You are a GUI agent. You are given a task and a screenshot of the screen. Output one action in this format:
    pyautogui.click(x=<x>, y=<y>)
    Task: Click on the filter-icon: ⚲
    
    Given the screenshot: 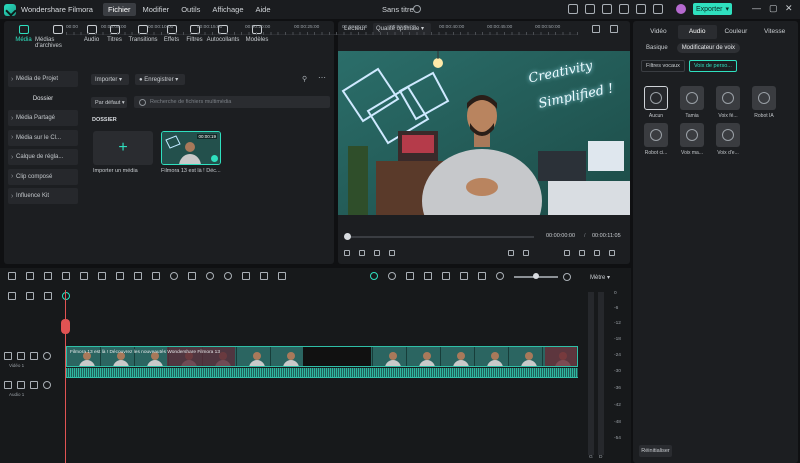 What is the action you would take?
    pyautogui.click(x=304, y=79)
    